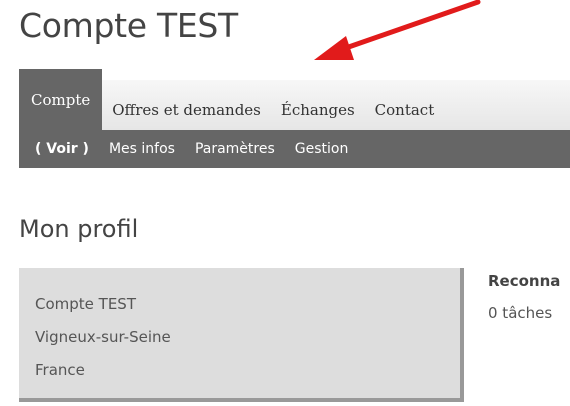  Describe the element at coordinates (60, 370) in the screenshot. I see `profile-country: France` at that location.